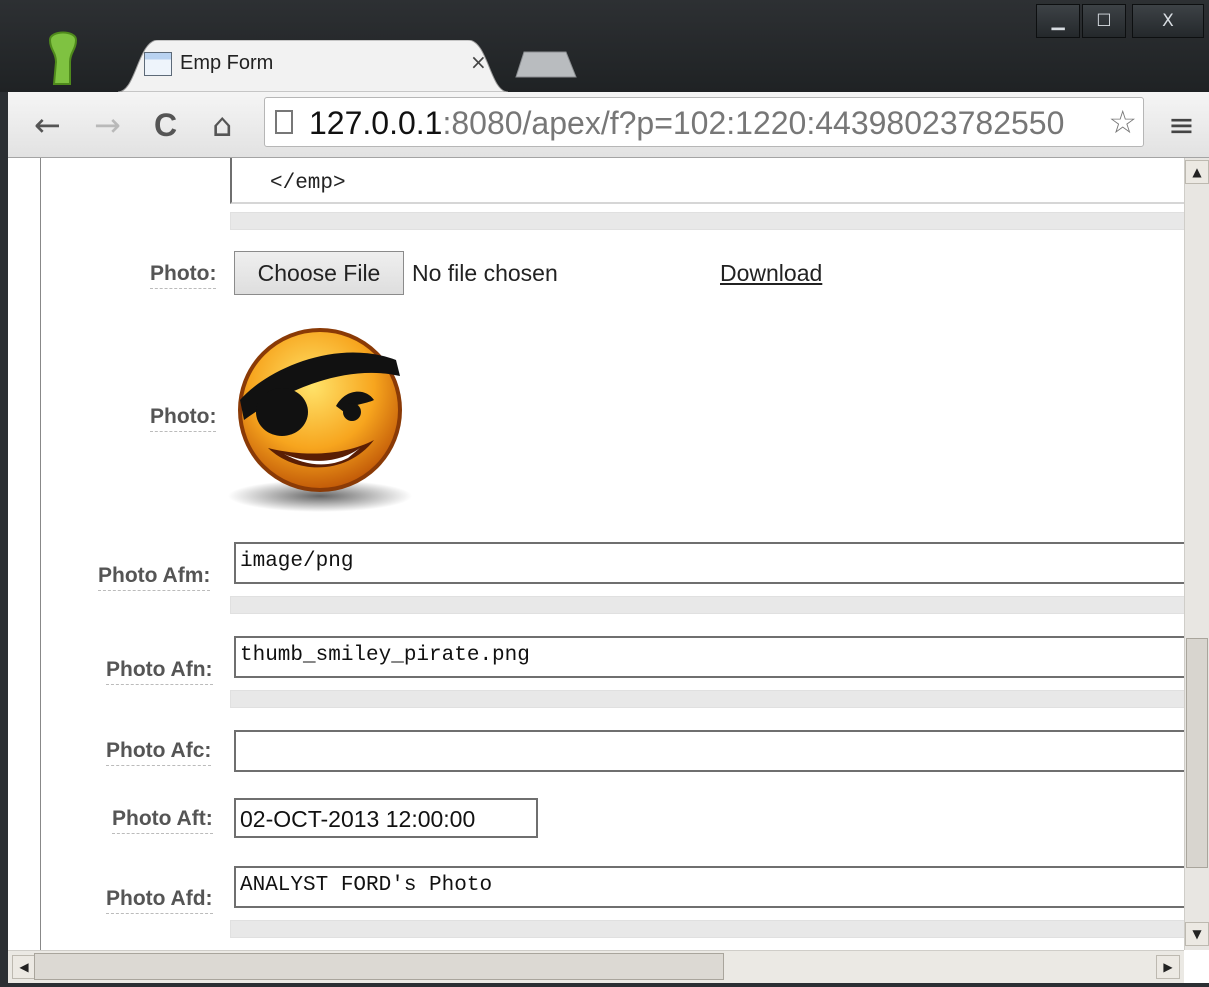 This screenshot has height=987, width=1209. Describe the element at coordinates (1122, 122) in the screenshot. I see `bookmark-star-icon: ☆` at that location.